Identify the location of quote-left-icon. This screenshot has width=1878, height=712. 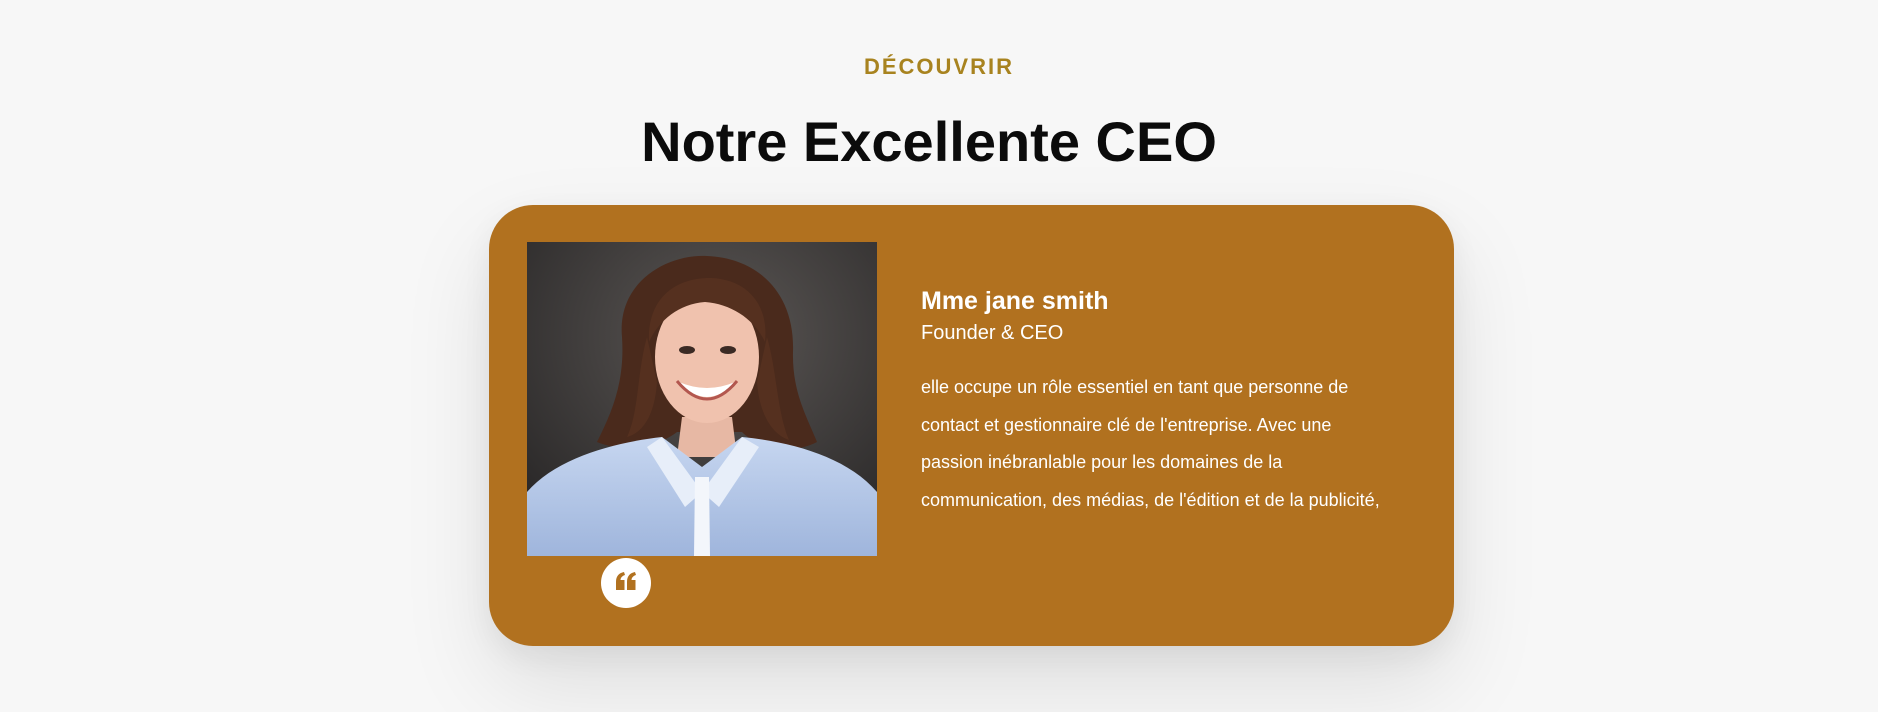
(626, 583).